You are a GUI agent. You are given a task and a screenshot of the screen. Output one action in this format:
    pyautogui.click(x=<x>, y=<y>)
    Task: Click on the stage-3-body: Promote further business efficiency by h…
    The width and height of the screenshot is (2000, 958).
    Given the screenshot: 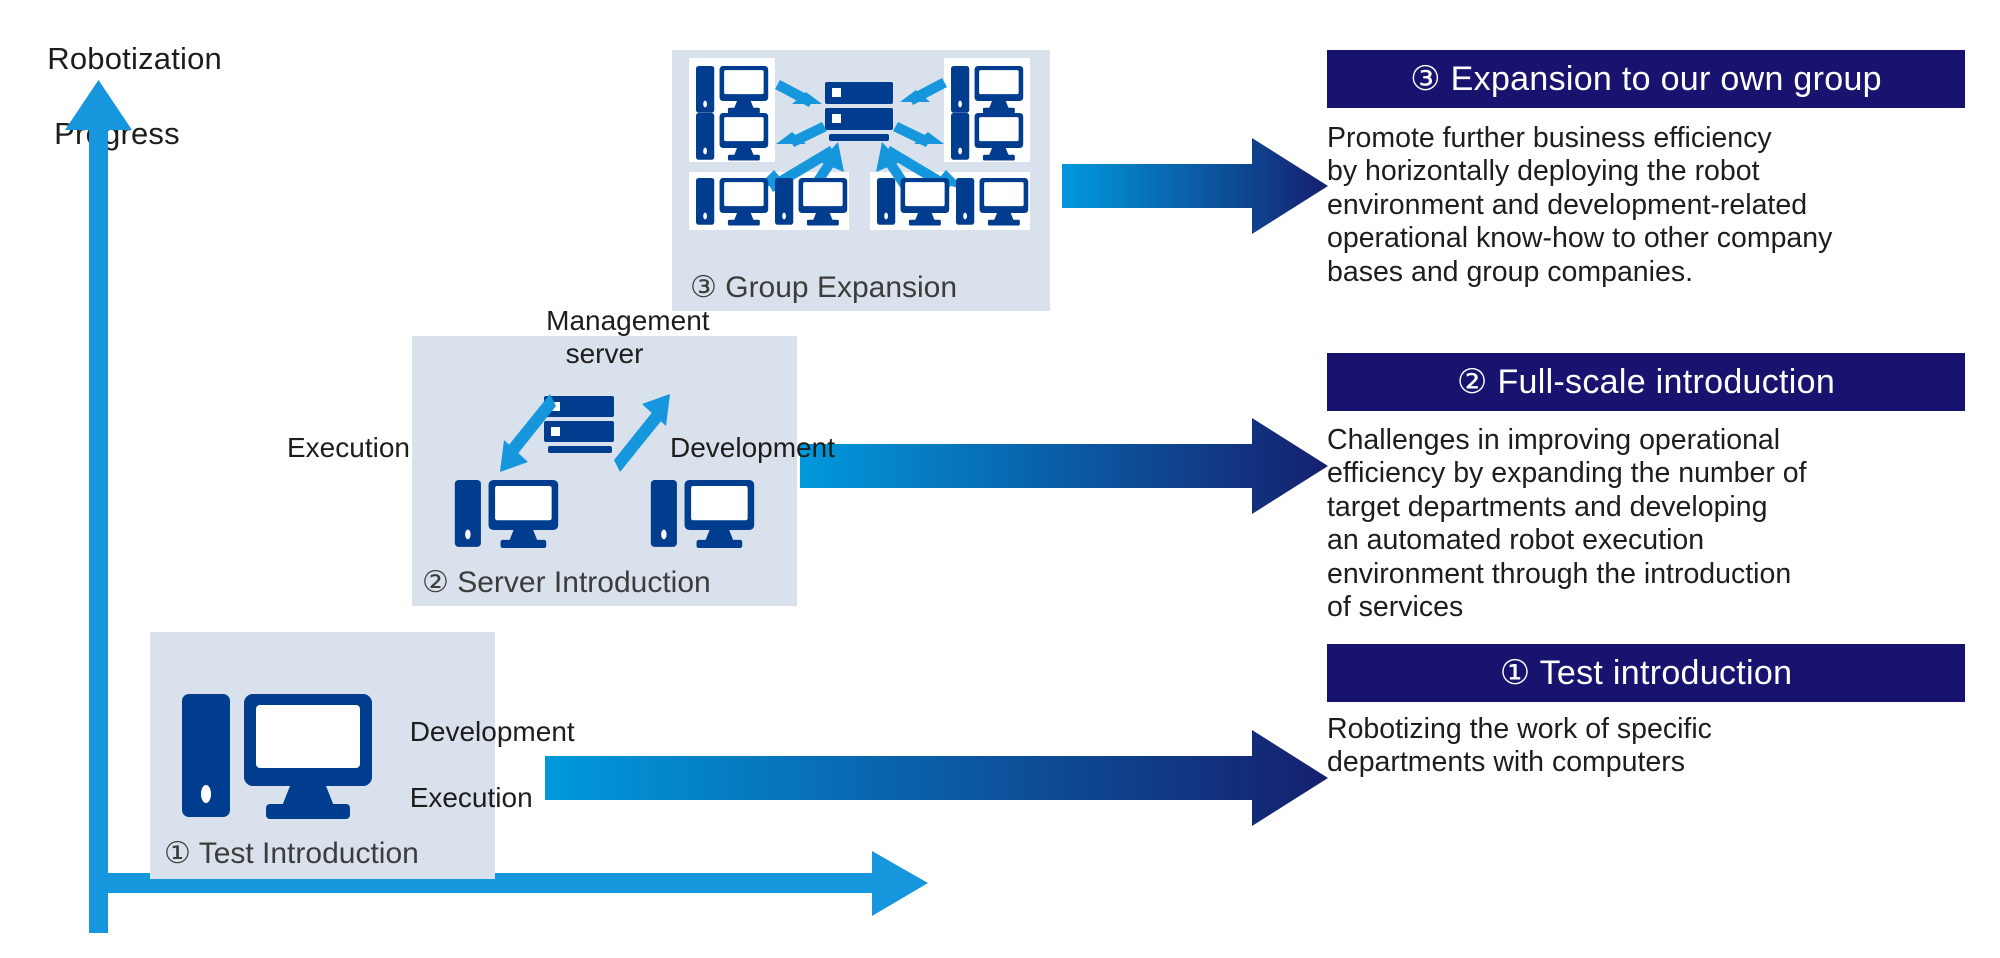 What is the action you would take?
    pyautogui.click(x=1580, y=205)
    